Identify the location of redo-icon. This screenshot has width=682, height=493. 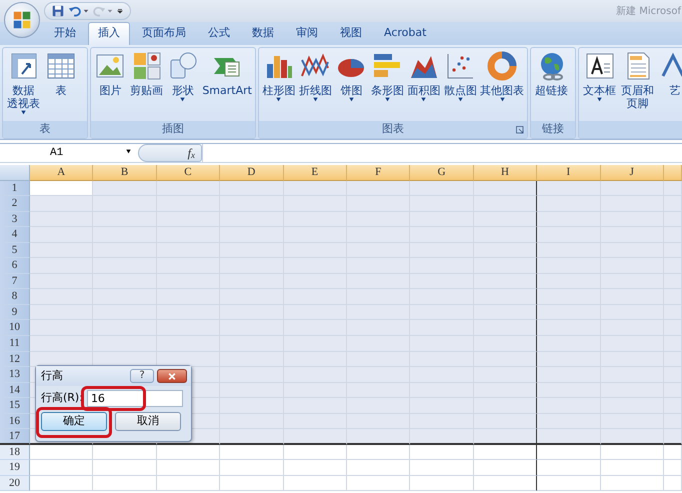
(99, 11).